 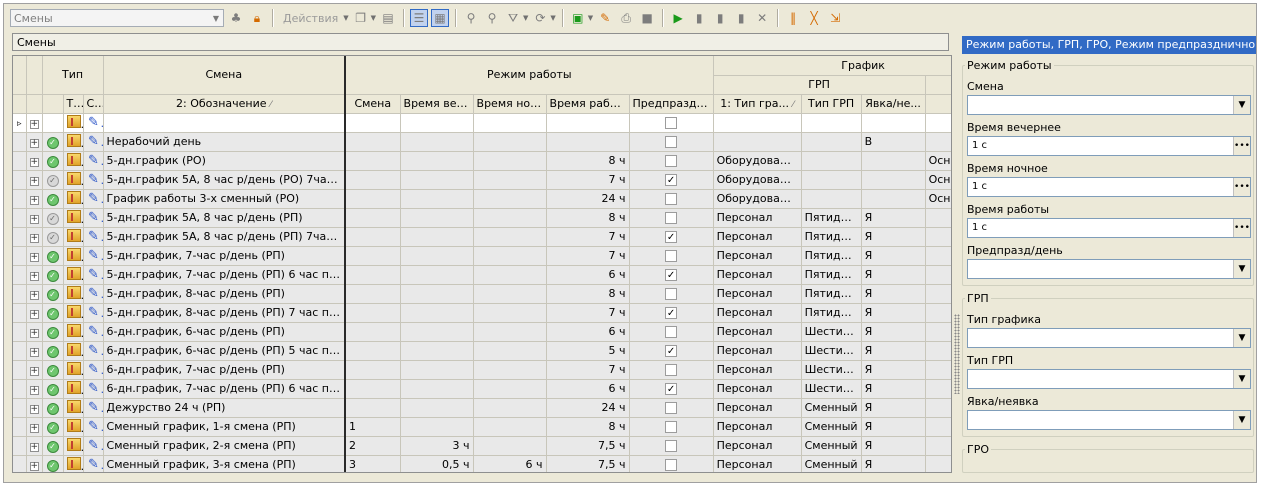 I want to click on pre-holiday-checkbox: ✓, so click(x=671, y=389).